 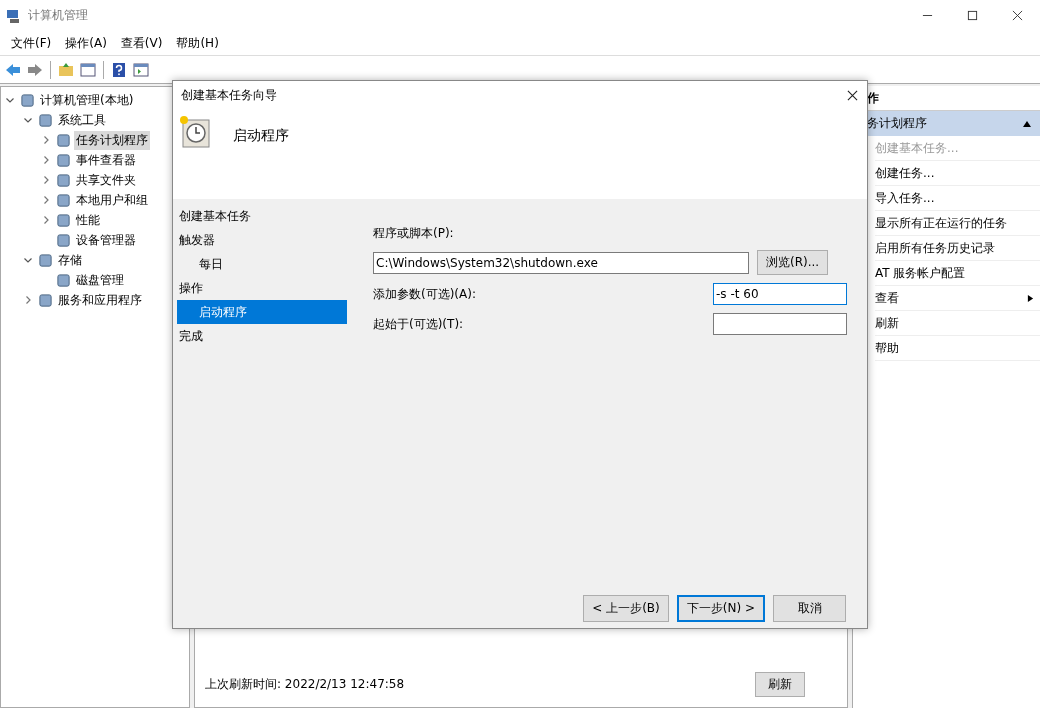 What do you see at coordinates (112, 140) in the screenshot?
I see `tree-item: 任务计划程序` at bounding box center [112, 140].